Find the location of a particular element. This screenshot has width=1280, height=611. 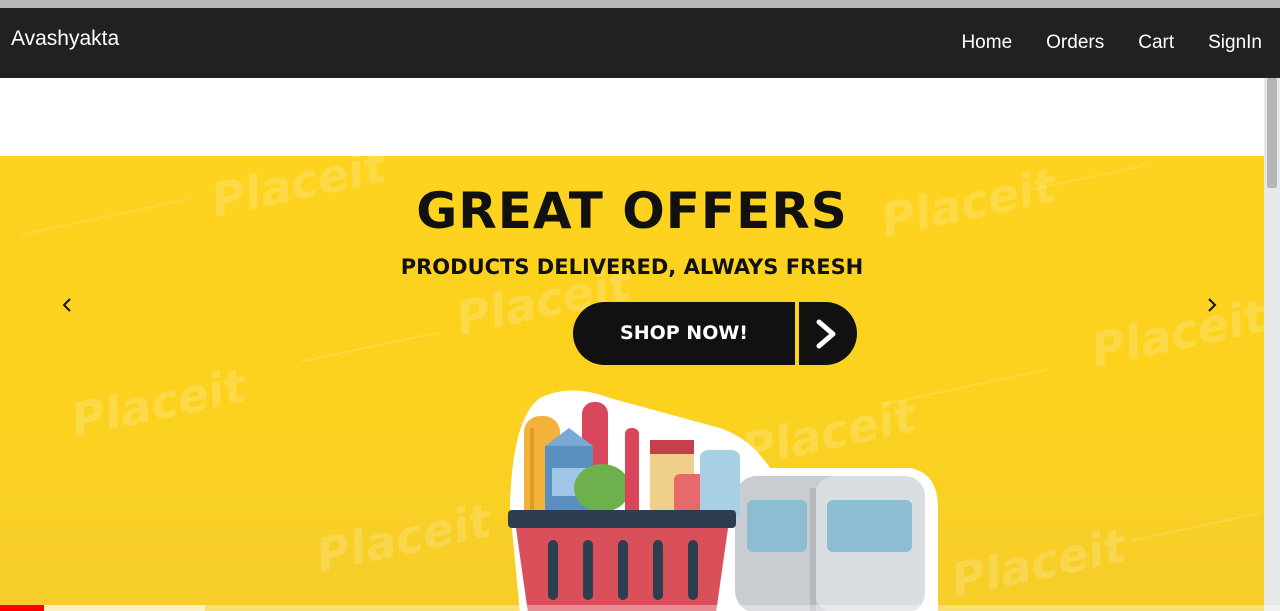

browser-top-strip is located at coordinates (640, 4).